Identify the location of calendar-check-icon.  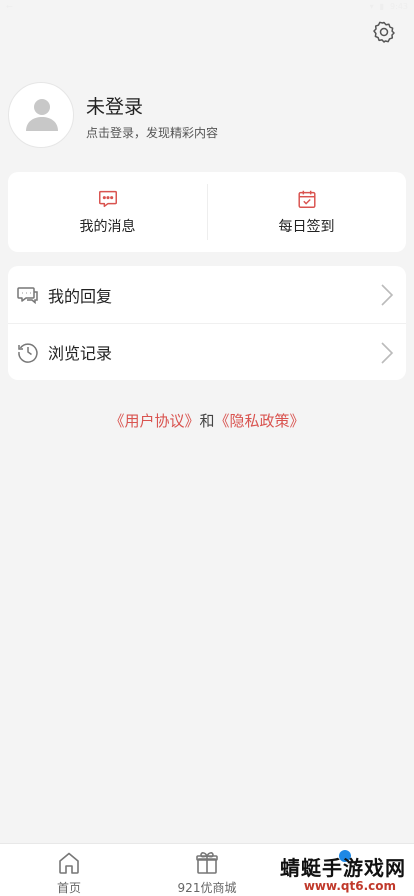
(306, 199).